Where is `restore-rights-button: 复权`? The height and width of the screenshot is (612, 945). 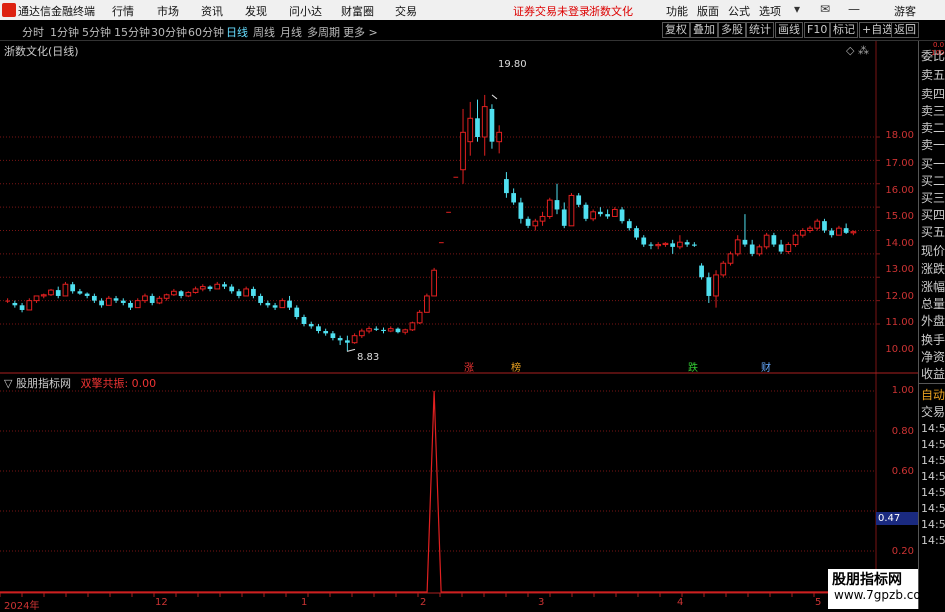 restore-rights-button: 复权 is located at coordinates (676, 30).